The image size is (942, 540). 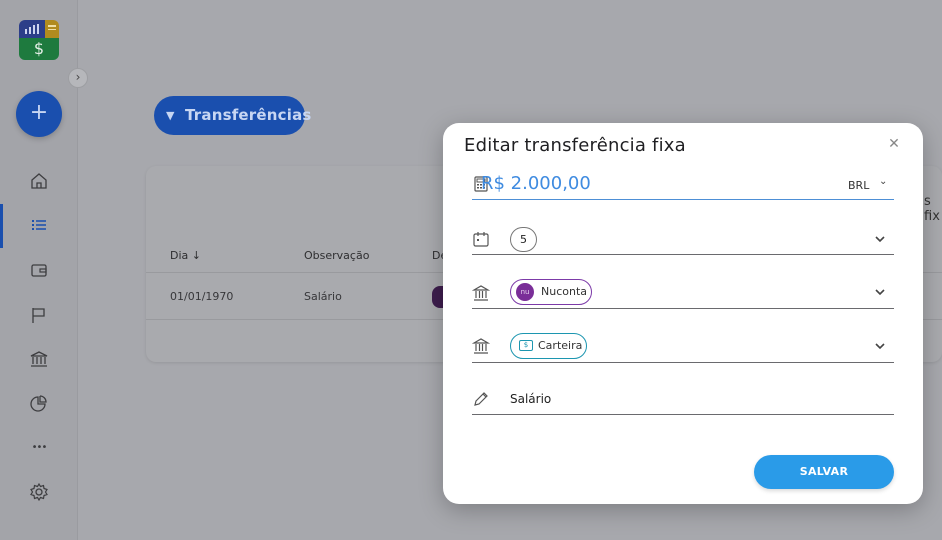 I want to click on sidebar: $ + •••, so click(x=39, y=270).